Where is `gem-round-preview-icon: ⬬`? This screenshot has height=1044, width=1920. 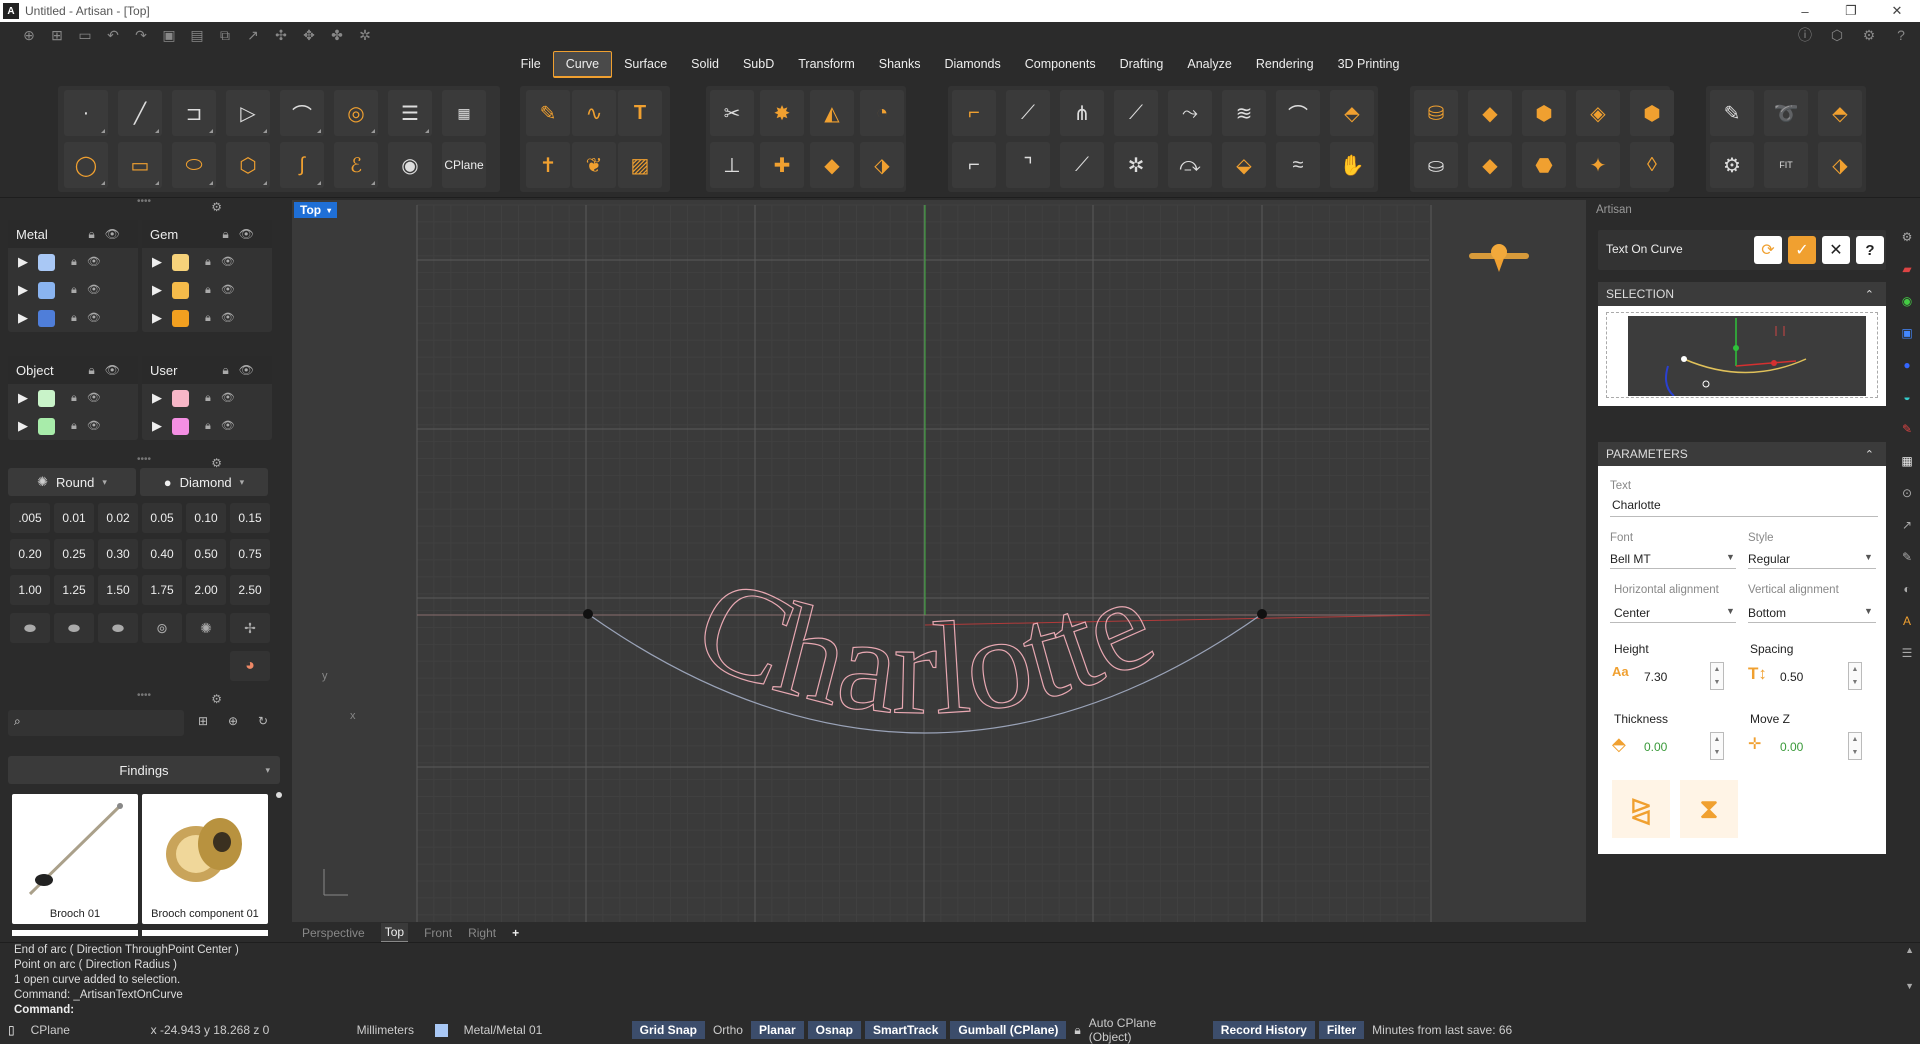
gem-round-preview-icon: ⬬ is located at coordinates (30, 628).